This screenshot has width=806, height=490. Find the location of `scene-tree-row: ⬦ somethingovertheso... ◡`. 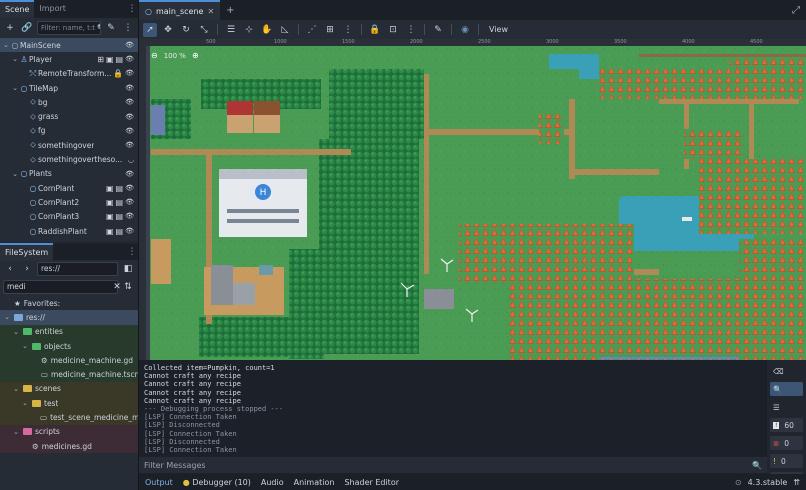

scene-tree-row: ⬦ somethingovertheso... ◡ is located at coordinates (69, 159).